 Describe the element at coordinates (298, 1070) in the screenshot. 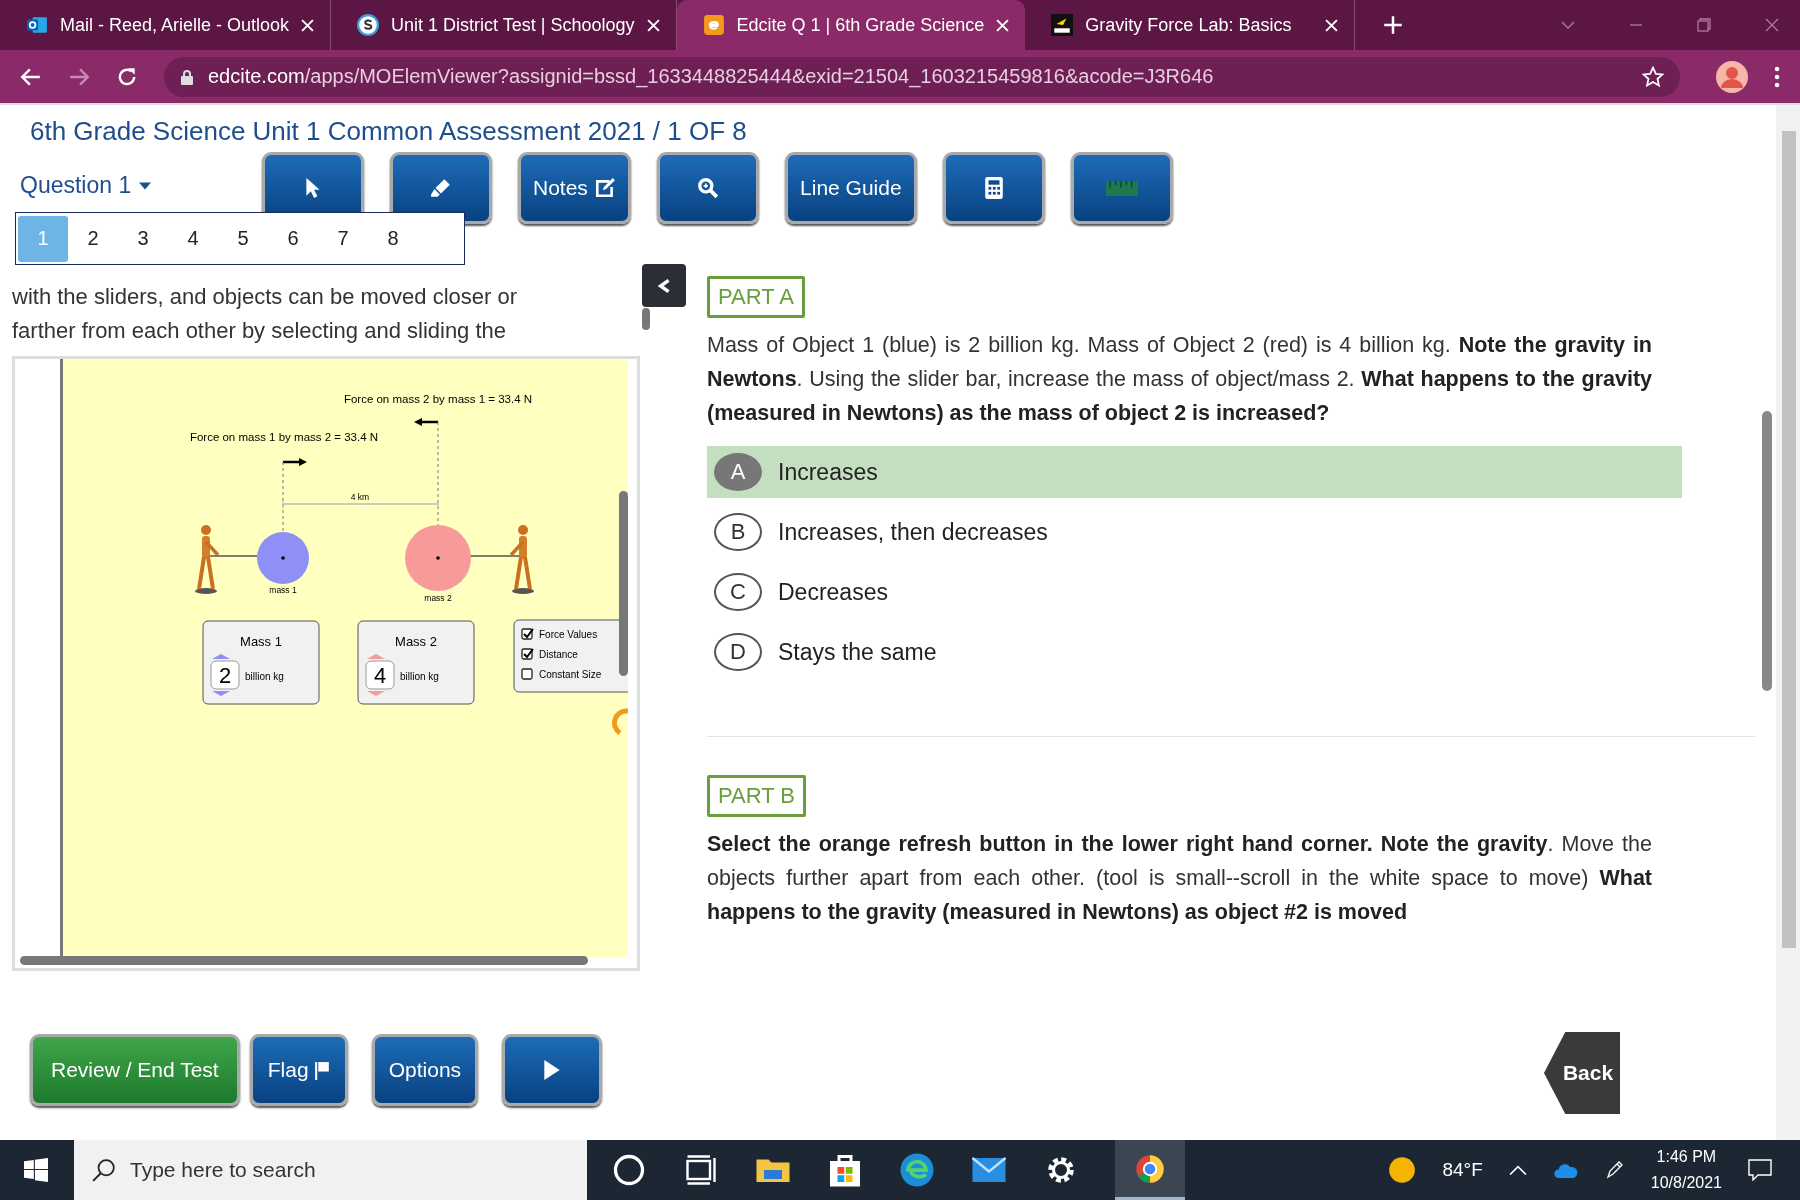

I see `flag-button: Flag` at that location.